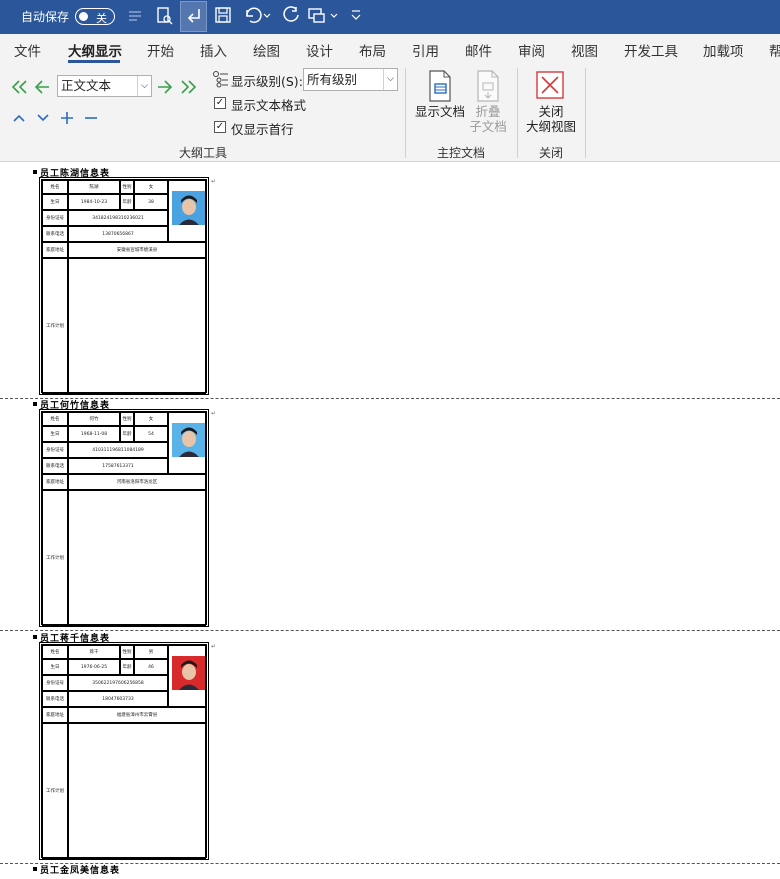 The image size is (780, 879). What do you see at coordinates (461, 153) in the screenshot?
I see `master-document-group-label: 主控文档` at bounding box center [461, 153].